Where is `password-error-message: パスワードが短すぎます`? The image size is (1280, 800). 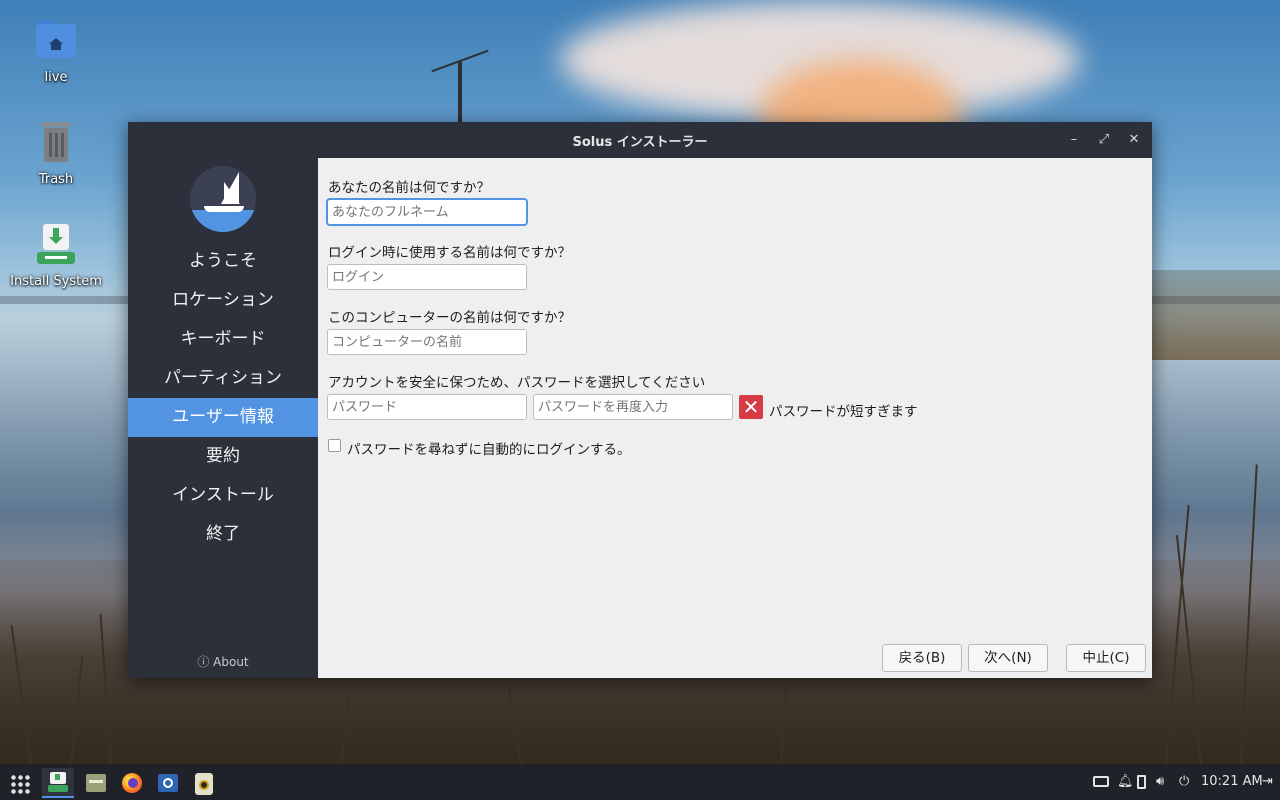 password-error-message: パスワードが短すぎます is located at coordinates (843, 412).